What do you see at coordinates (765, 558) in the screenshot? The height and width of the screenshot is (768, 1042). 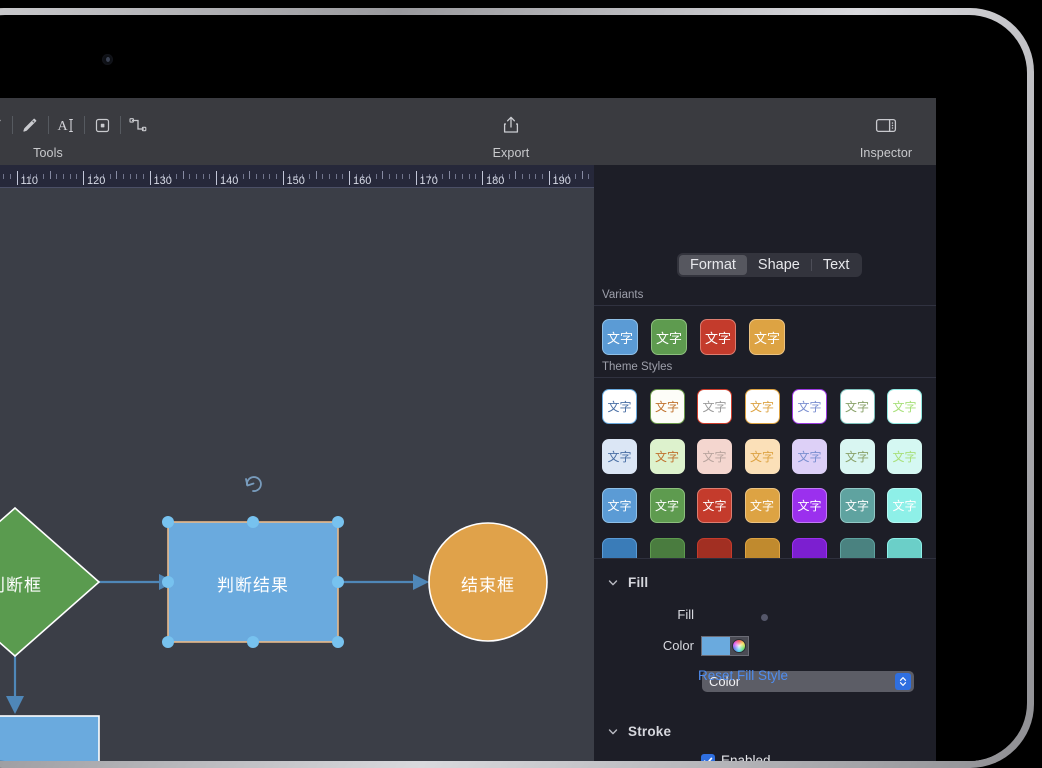 I see `panel-divider` at bounding box center [765, 558].